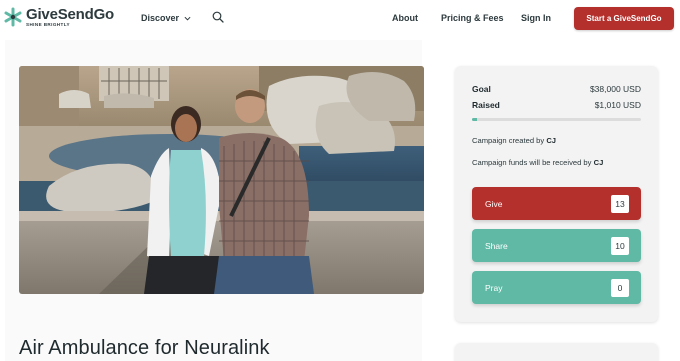 The height and width of the screenshot is (361, 680). What do you see at coordinates (508, 140) in the screenshot?
I see `created-by-text: Campaign created by` at bounding box center [508, 140].